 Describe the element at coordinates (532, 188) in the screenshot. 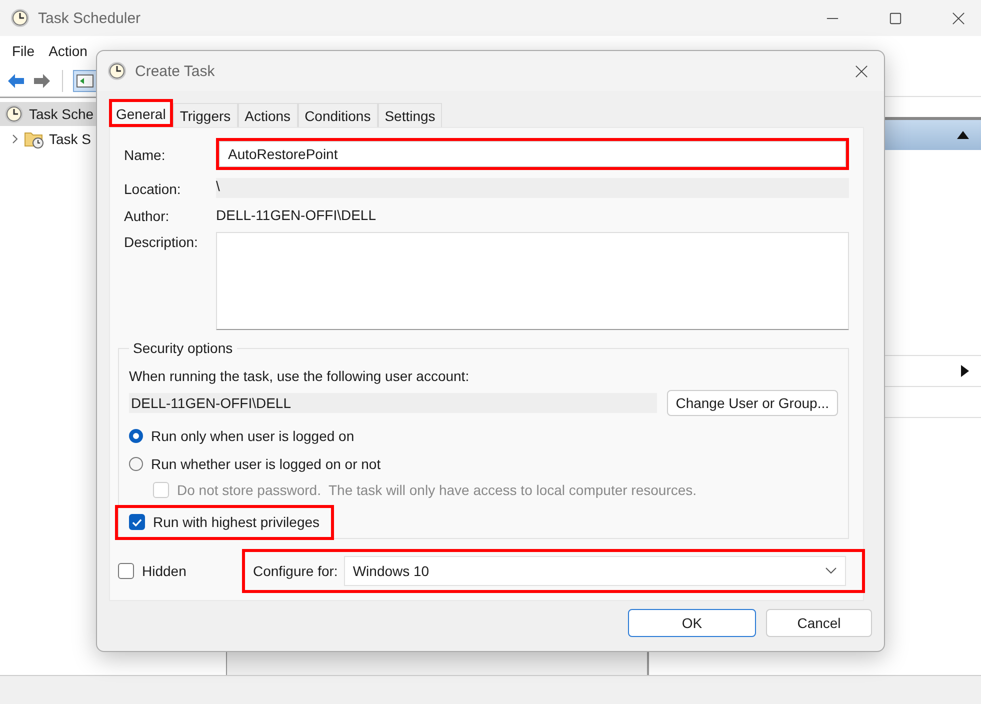

I see `location-value: \` at that location.